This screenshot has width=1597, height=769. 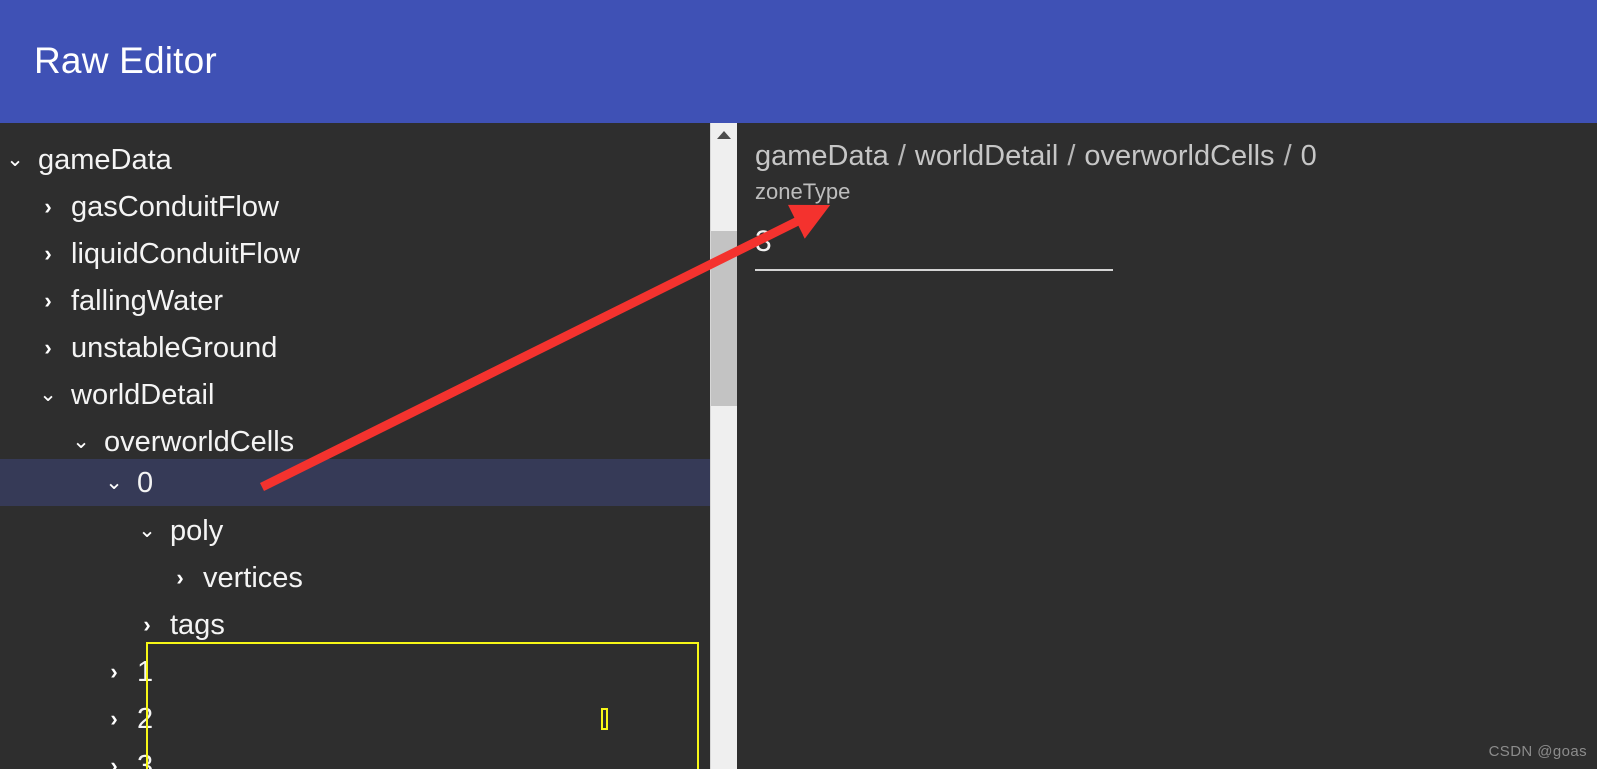 I want to click on zonetype-input: 3, so click(x=934, y=247).